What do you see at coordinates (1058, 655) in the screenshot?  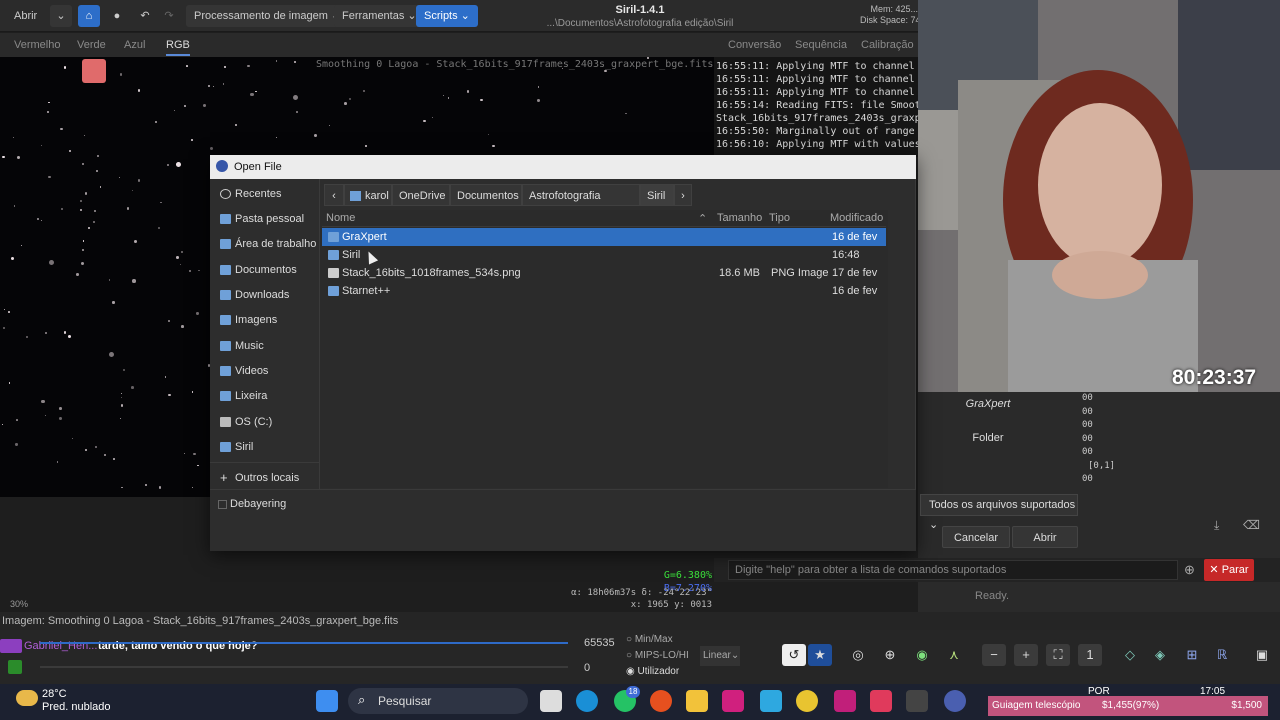 I see `zoom-fit-icon: ⛶` at bounding box center [1058, 655].